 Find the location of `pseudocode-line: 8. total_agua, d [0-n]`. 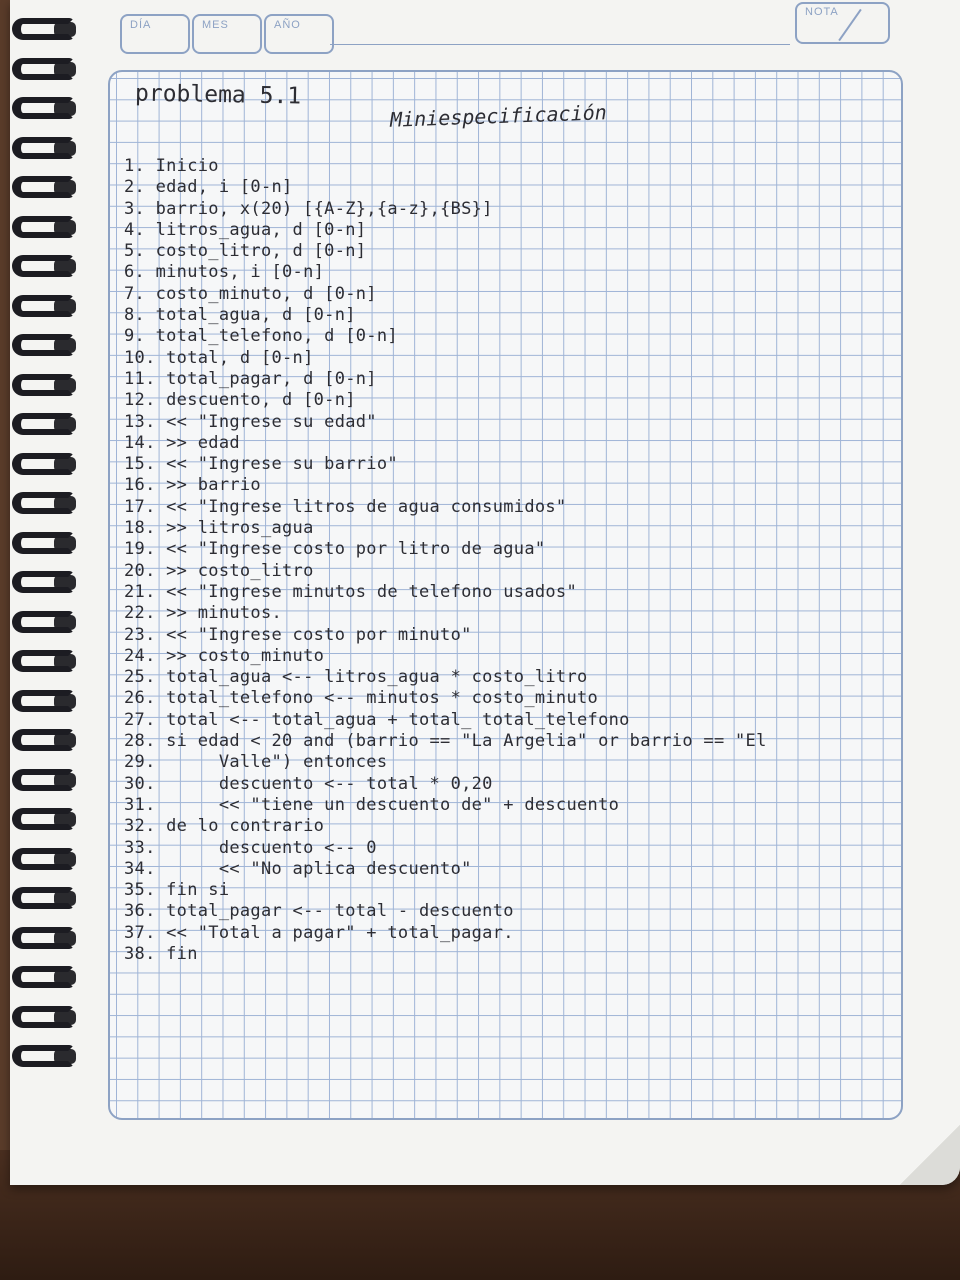

pseudocode-line: 8. total_agua, d [0-n] is located at coordinates (240, 315).